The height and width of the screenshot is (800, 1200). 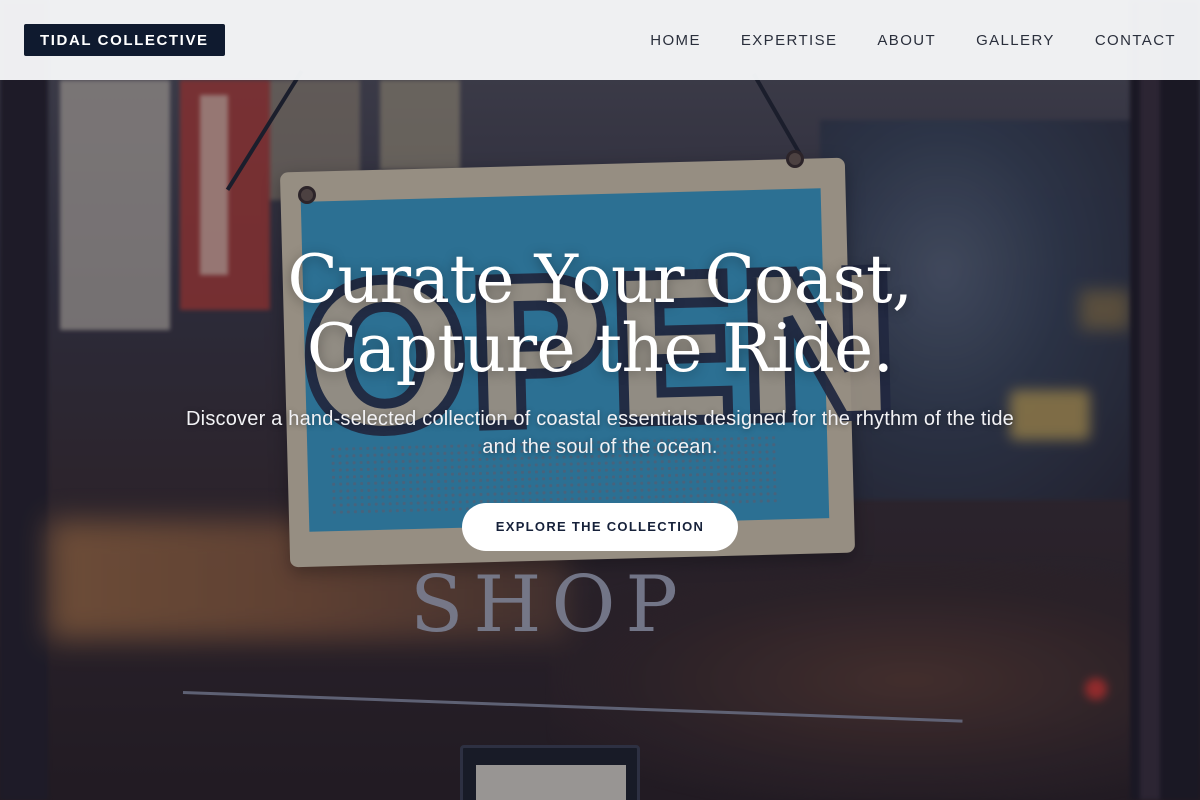 I want to click on nav-item-contact: CONTACT, so click(x=1135, y=40).